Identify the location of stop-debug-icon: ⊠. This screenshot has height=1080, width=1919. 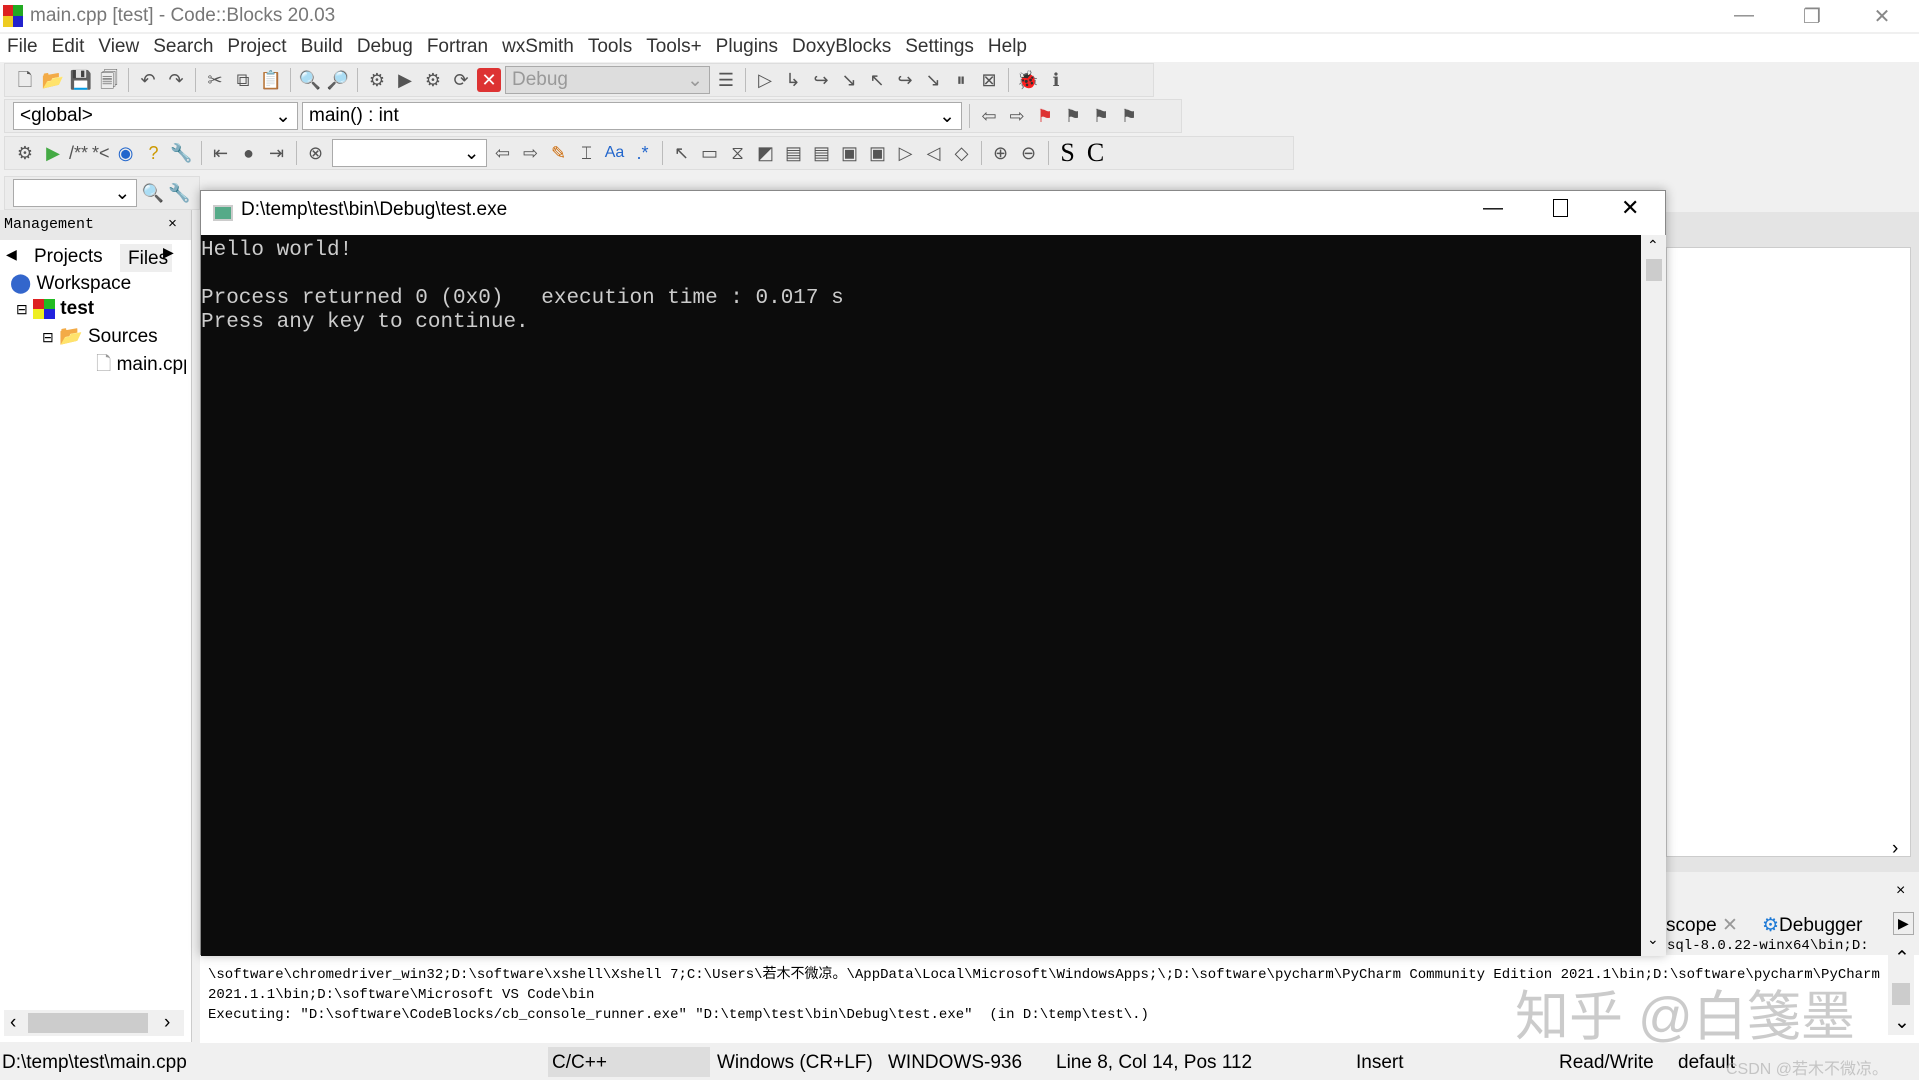
(989, 80).